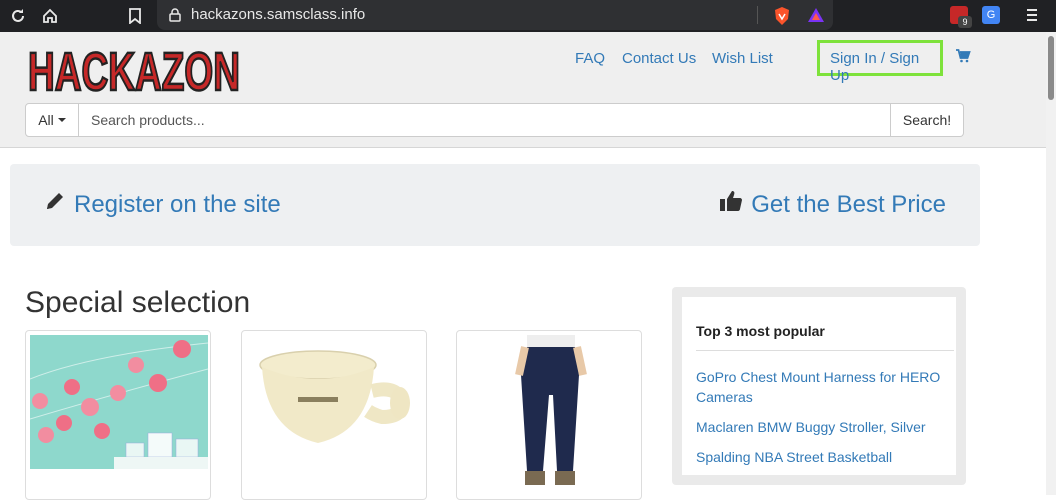 The image size is (1056, 500). I want to click on nav-wish-list: Wish List, so click(742, 58).